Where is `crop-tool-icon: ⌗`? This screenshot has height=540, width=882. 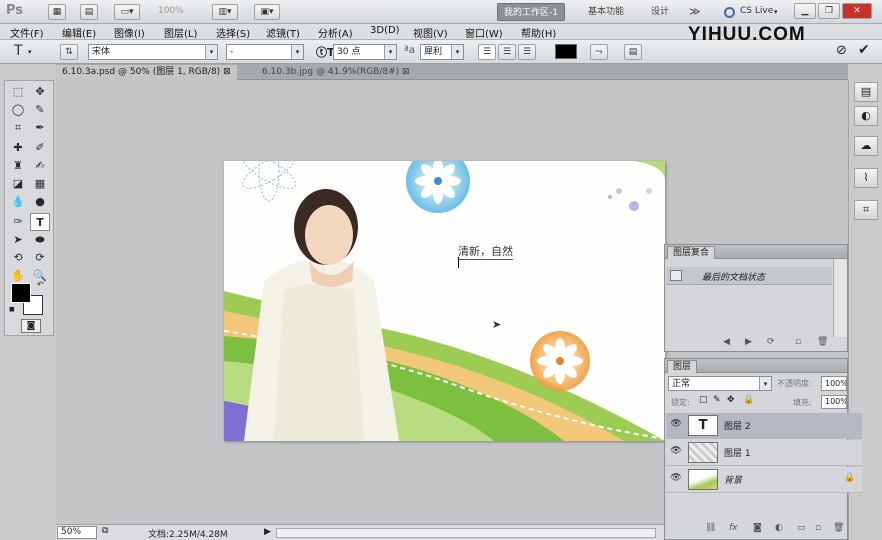 crop-tool-icon: ⌗ is located at coordinates (18, 128).